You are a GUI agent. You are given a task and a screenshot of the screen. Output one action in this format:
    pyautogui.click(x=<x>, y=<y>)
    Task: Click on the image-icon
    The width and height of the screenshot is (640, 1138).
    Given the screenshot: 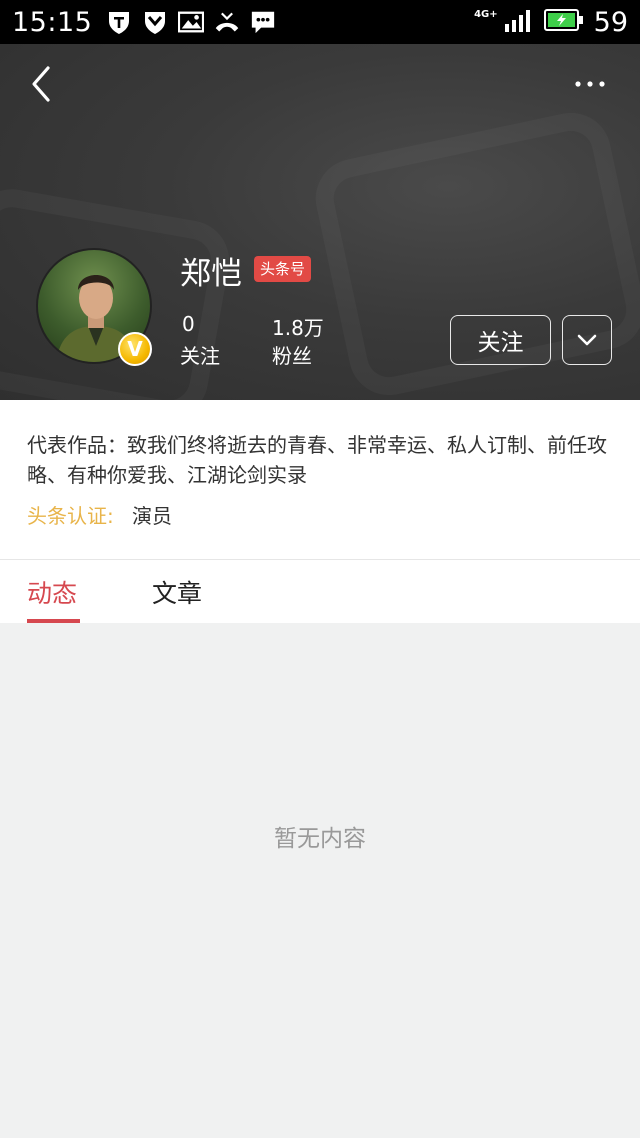 What is the action you would take?
    pyautogui.click(x=191, y=22)
    